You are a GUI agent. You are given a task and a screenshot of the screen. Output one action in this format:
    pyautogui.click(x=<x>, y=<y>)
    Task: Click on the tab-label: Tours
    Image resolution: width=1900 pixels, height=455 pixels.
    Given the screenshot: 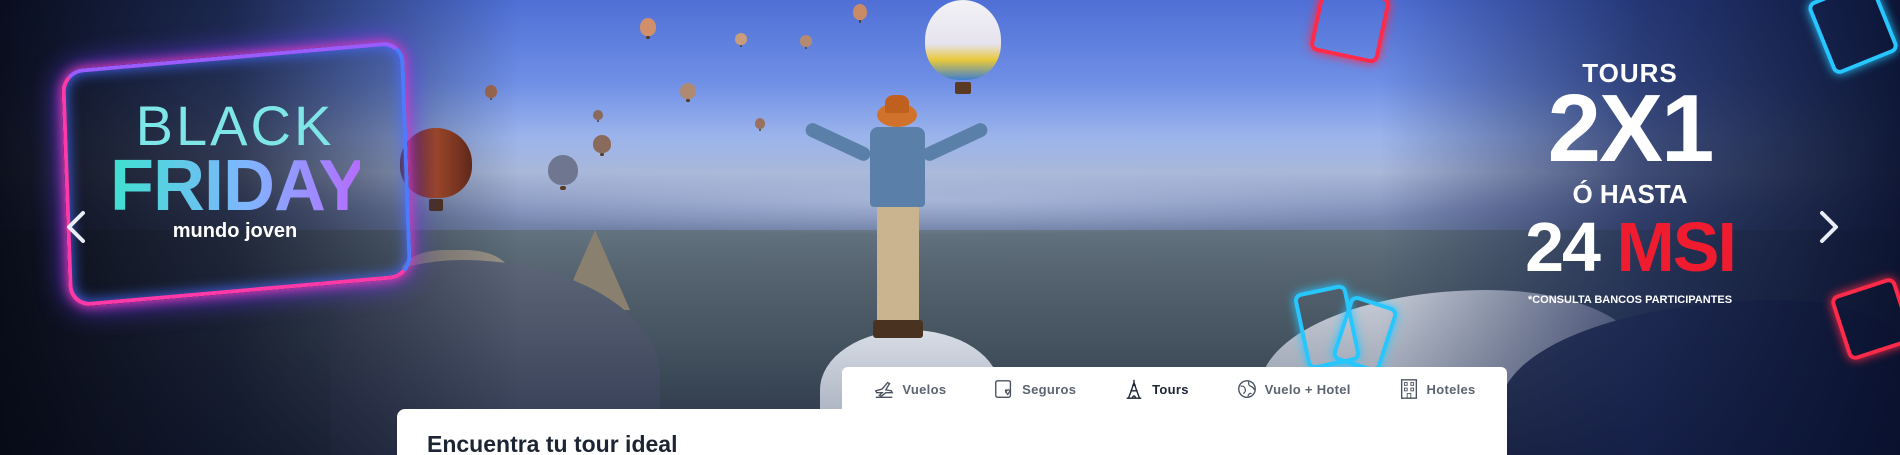 What is the action you would take?
    pyautogui.click(x=1170, y=389)
    